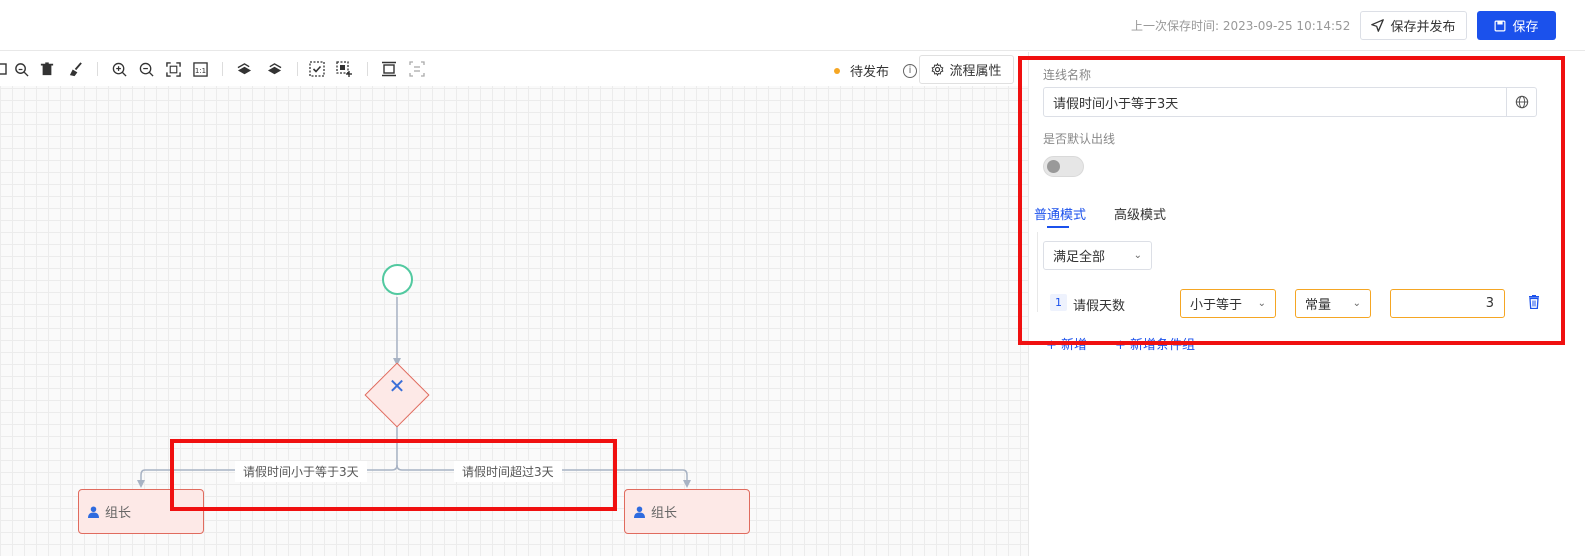 Image resolution: width=1585 pixels, height=556 pixels. What do you see at coordinates (1079, 257) in the screenshot?
I see `match-mode-value: 满足全部` at bounding box center [1079, 257].